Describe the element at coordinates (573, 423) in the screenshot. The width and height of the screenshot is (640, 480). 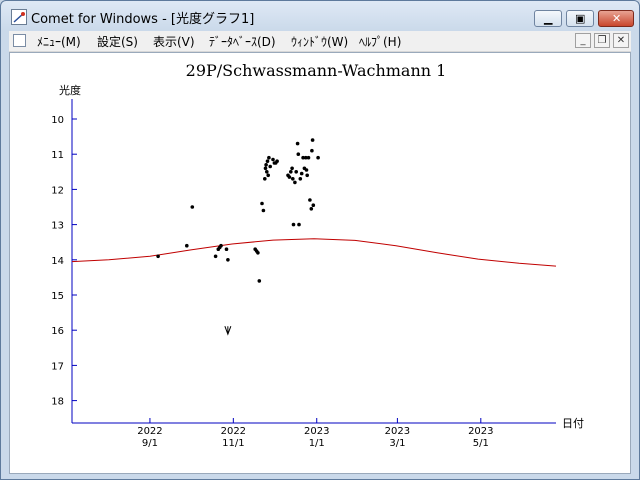
I see `x-axis-title: 日付` at that location.